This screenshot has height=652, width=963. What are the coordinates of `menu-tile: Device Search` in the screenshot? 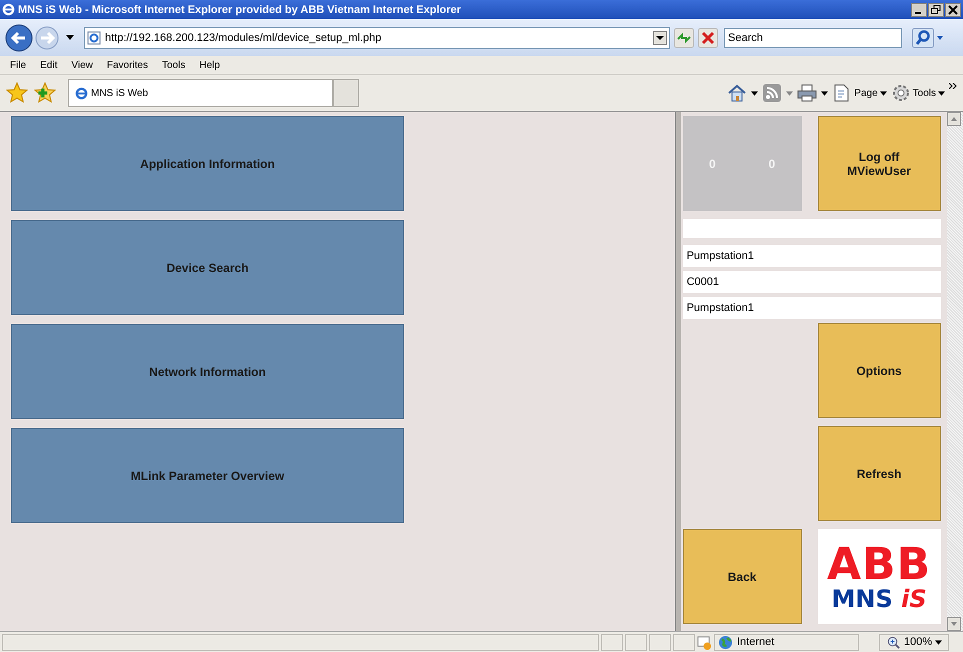 It's located at (207, 267).